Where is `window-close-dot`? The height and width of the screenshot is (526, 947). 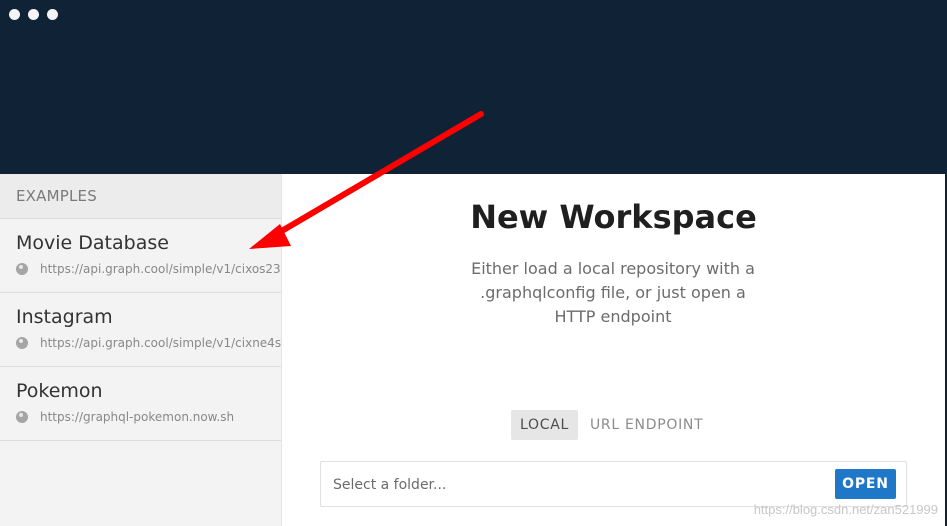
window-close-dot is located at coordinates (14, 14).